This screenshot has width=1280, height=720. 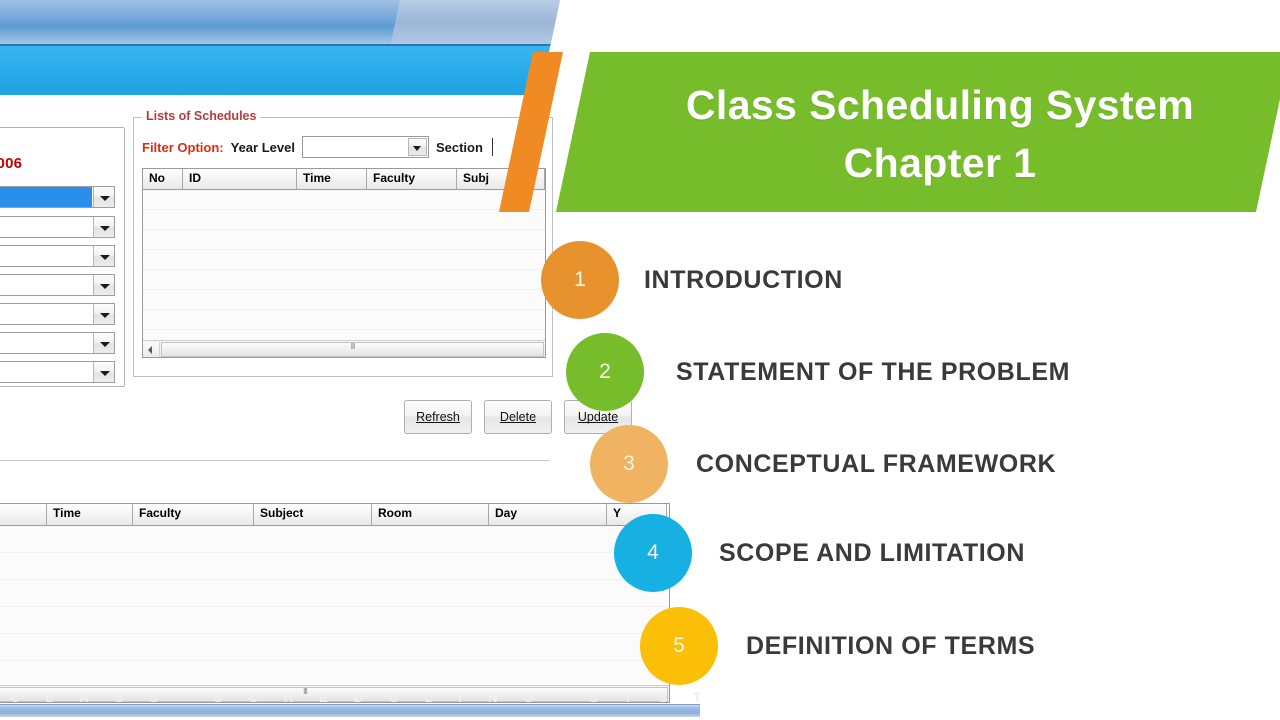 I want to click on agenda-bullet-2: 2, so click(x=605, y=372).